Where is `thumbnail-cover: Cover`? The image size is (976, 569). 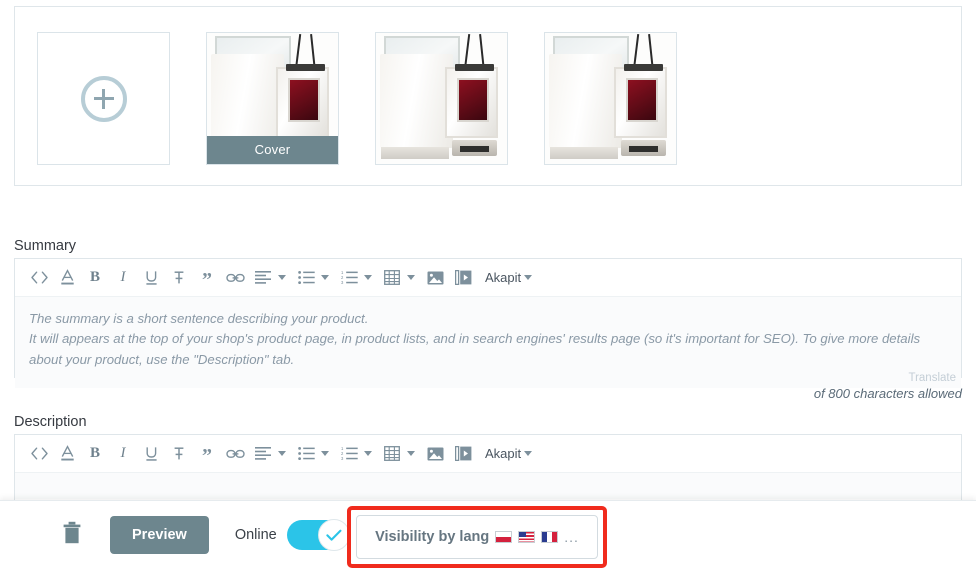
thumbnail-cover: Cover is located at coordinates (272, 98).